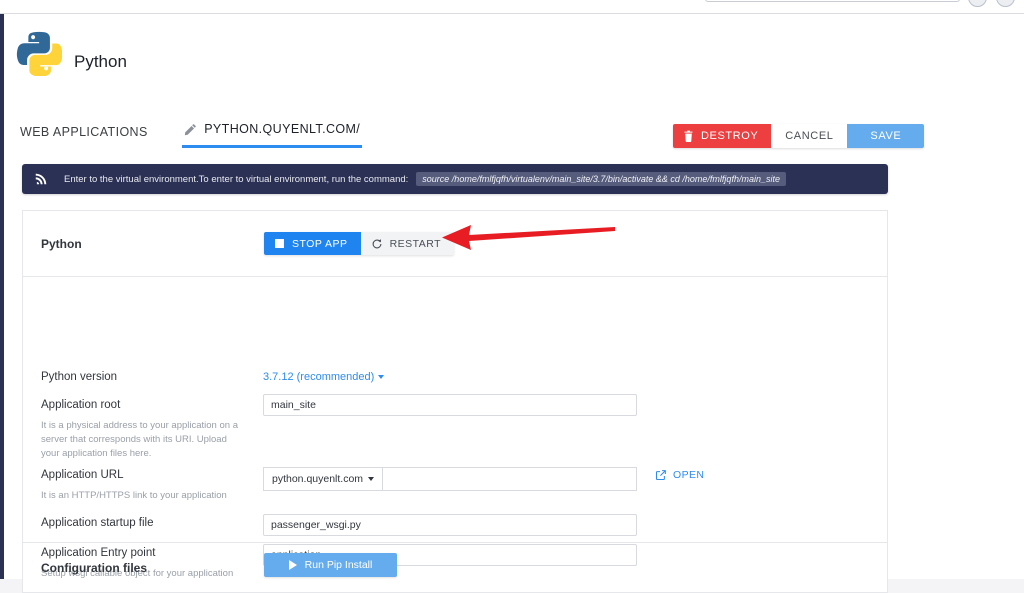  I want to click on python-version-label: Python version, so click(79, 377).